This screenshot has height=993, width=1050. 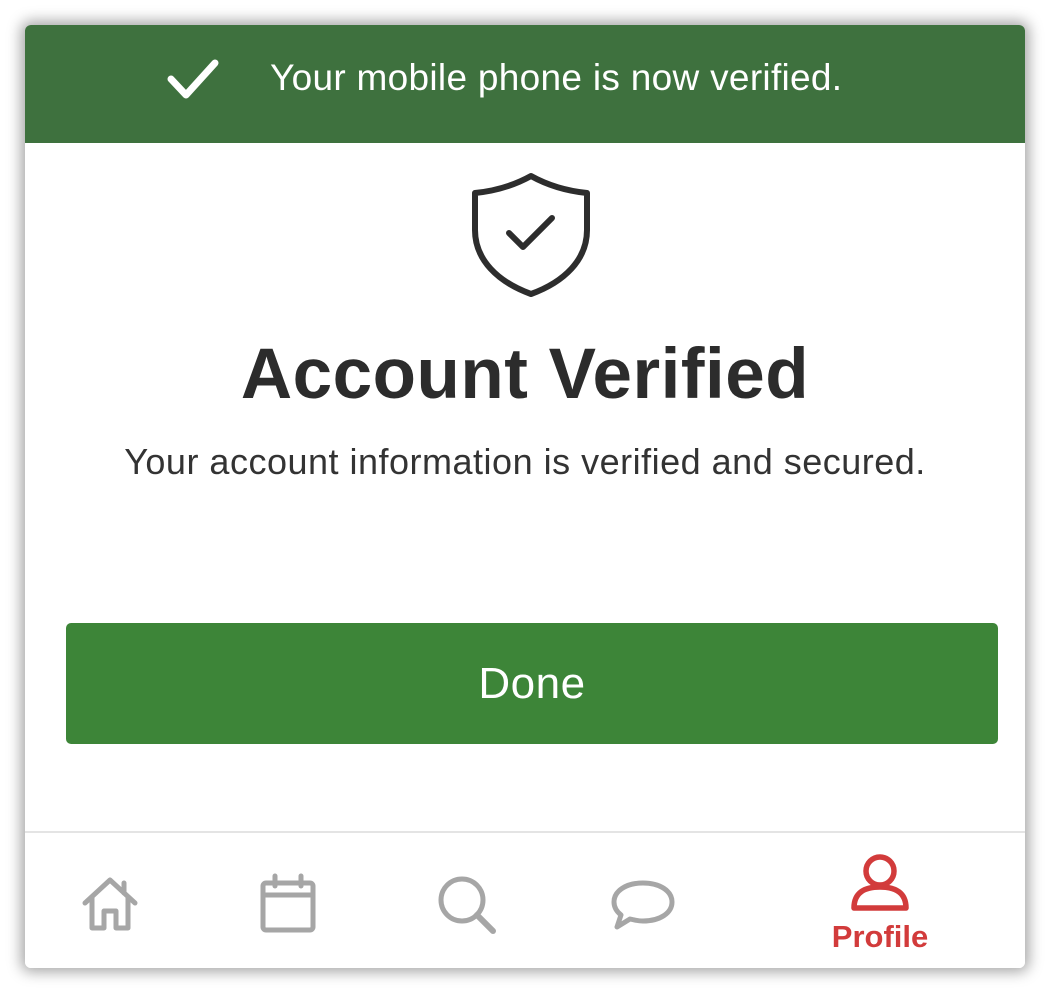 What do you see at coordinates (110, 904) in the screenshot?
I see `home-icon` at bounding box center [110, 904].